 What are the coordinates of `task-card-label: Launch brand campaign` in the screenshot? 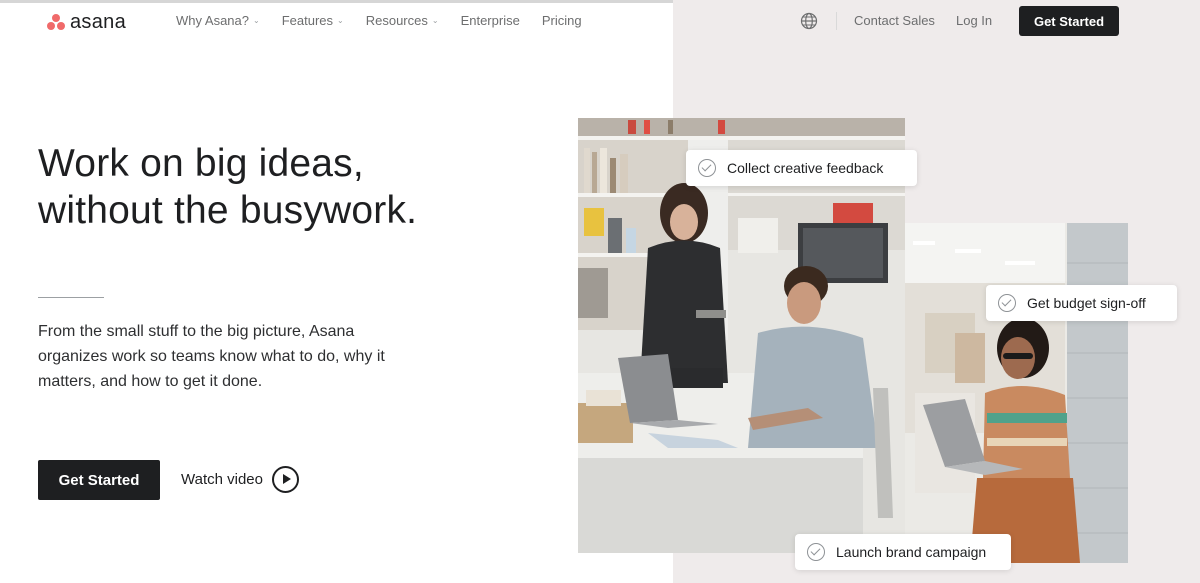 It's located at (911, 552).